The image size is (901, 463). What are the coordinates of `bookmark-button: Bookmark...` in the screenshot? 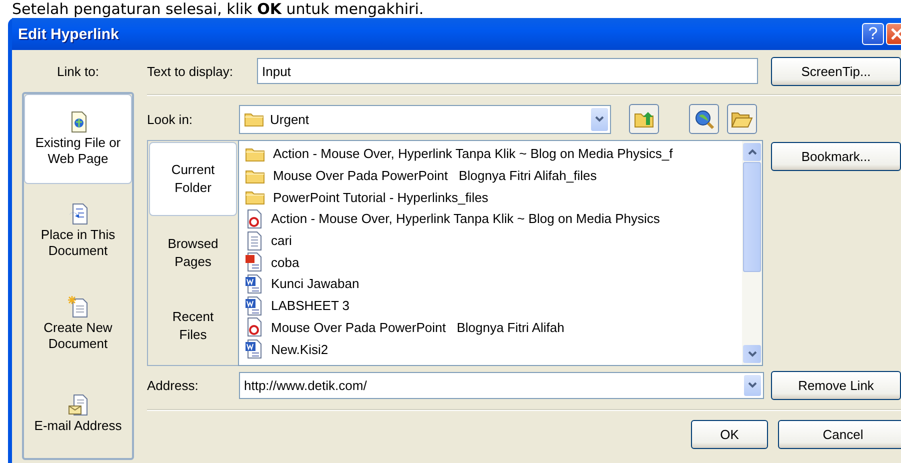 It's located at (836, 156).